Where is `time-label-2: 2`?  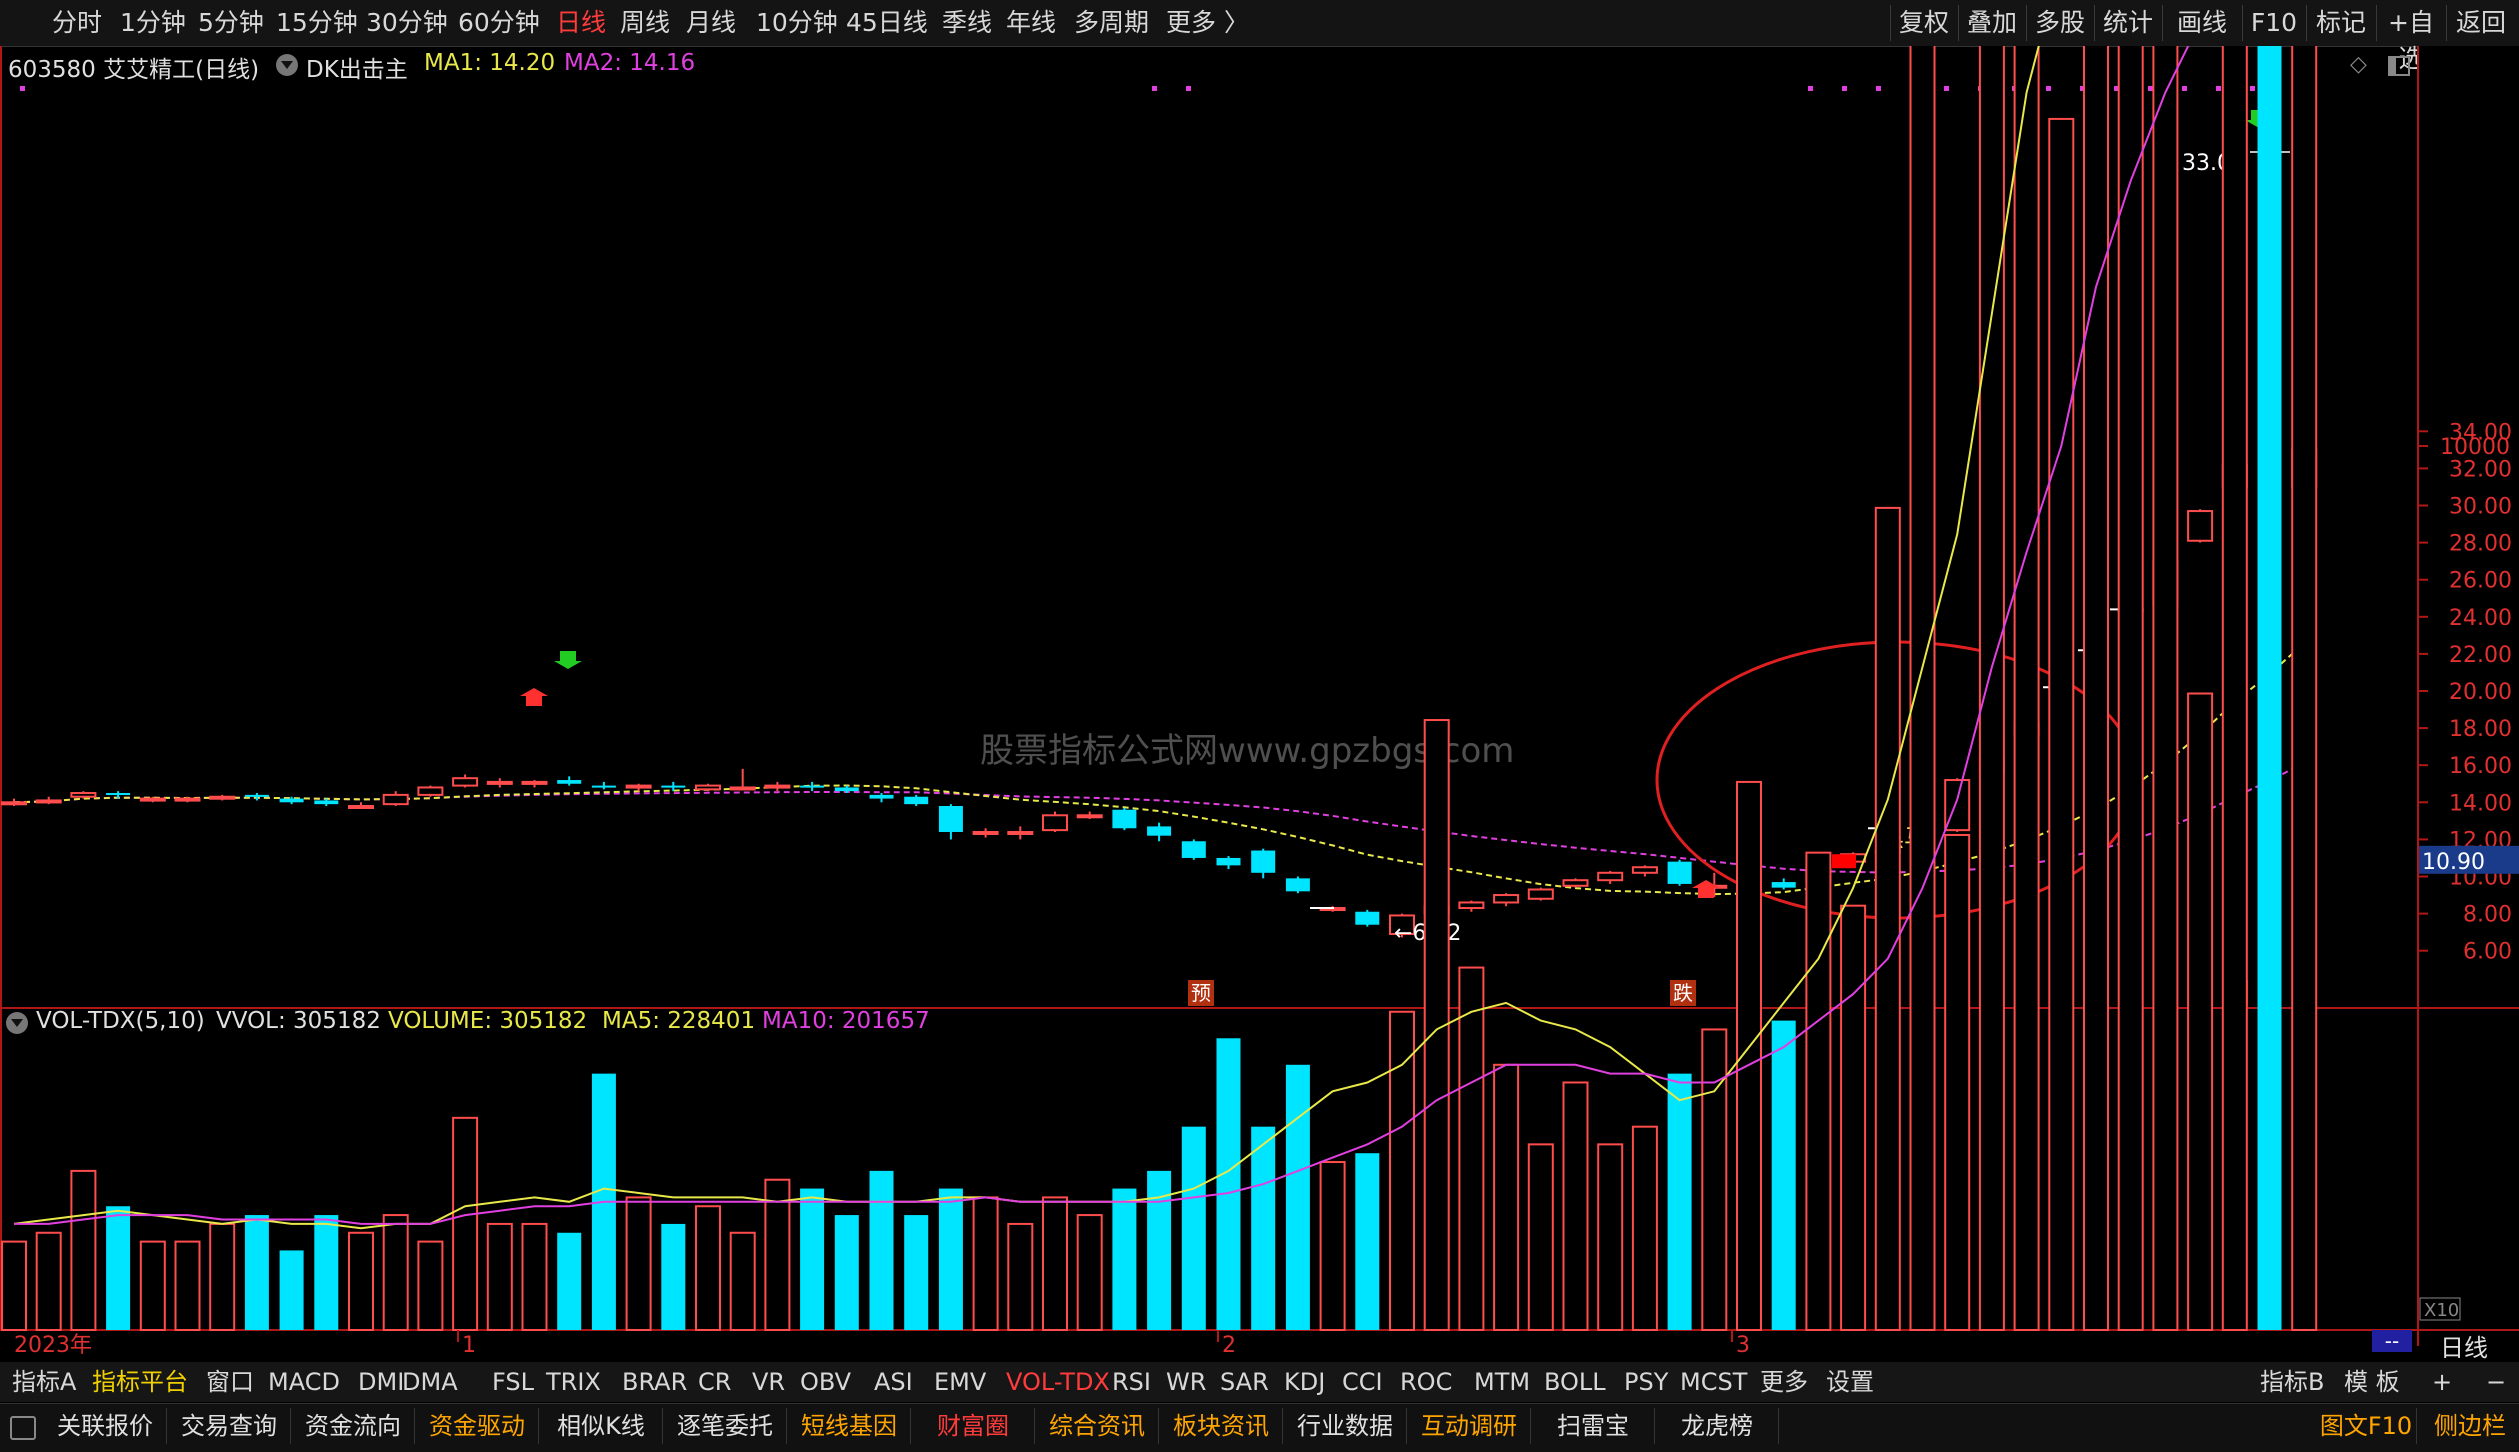 time-label-2: 2 is located at coordinates (1229, 1345).